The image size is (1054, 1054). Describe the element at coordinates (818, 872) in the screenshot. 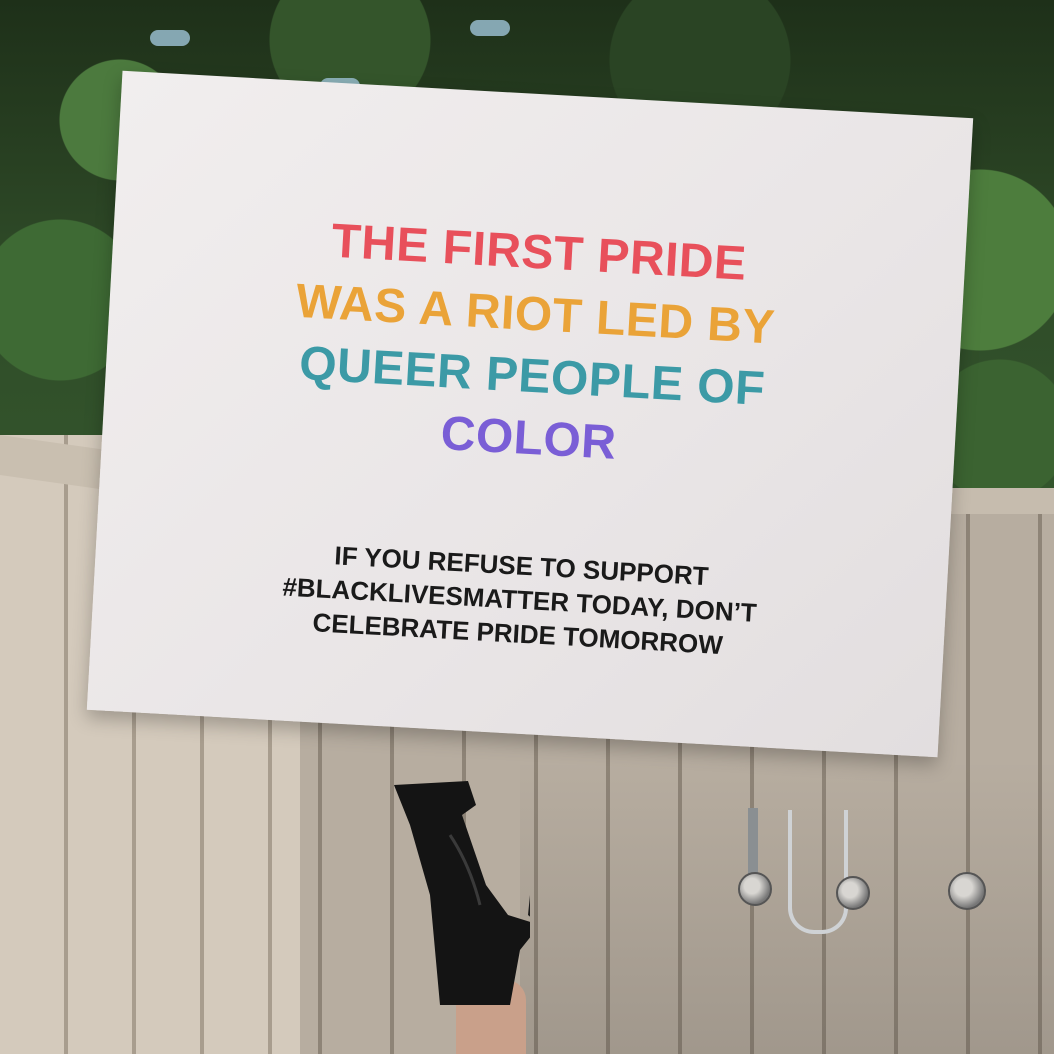

I see `gate-cable-loop` at that location.